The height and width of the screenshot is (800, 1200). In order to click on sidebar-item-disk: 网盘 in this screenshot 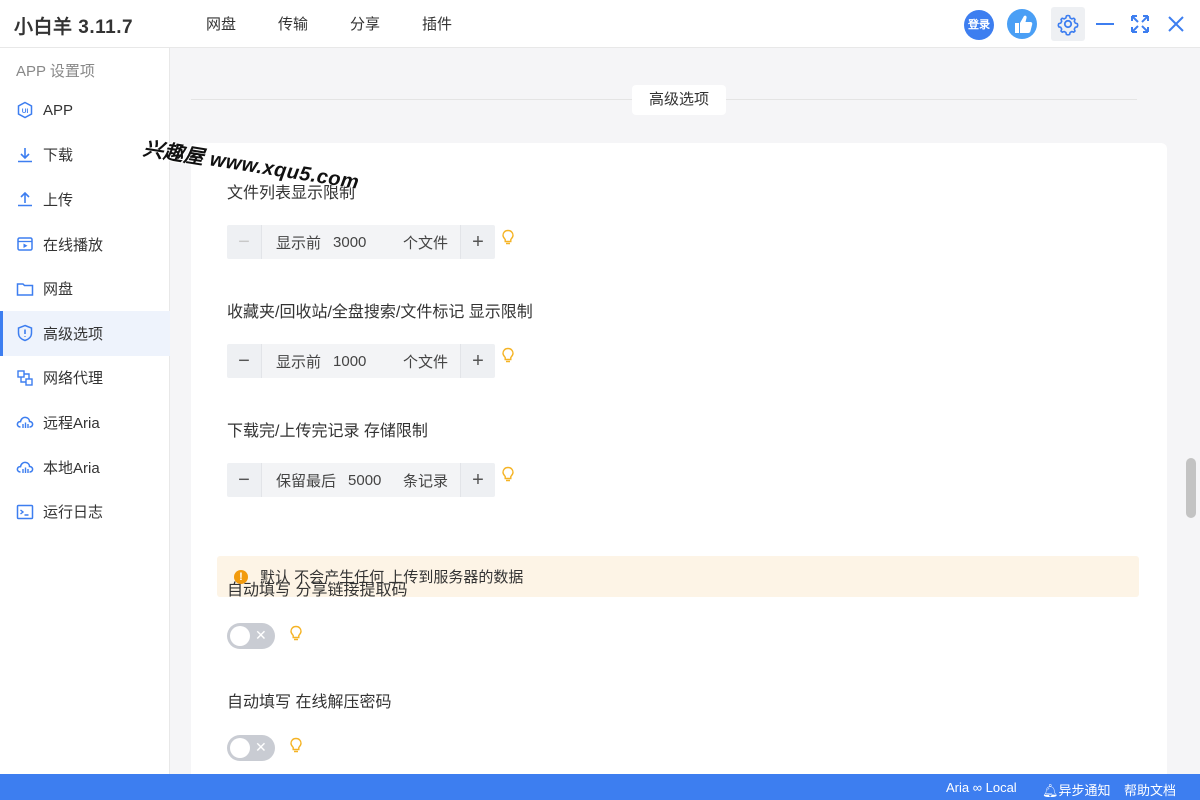, I will do `click(85, 288)`.